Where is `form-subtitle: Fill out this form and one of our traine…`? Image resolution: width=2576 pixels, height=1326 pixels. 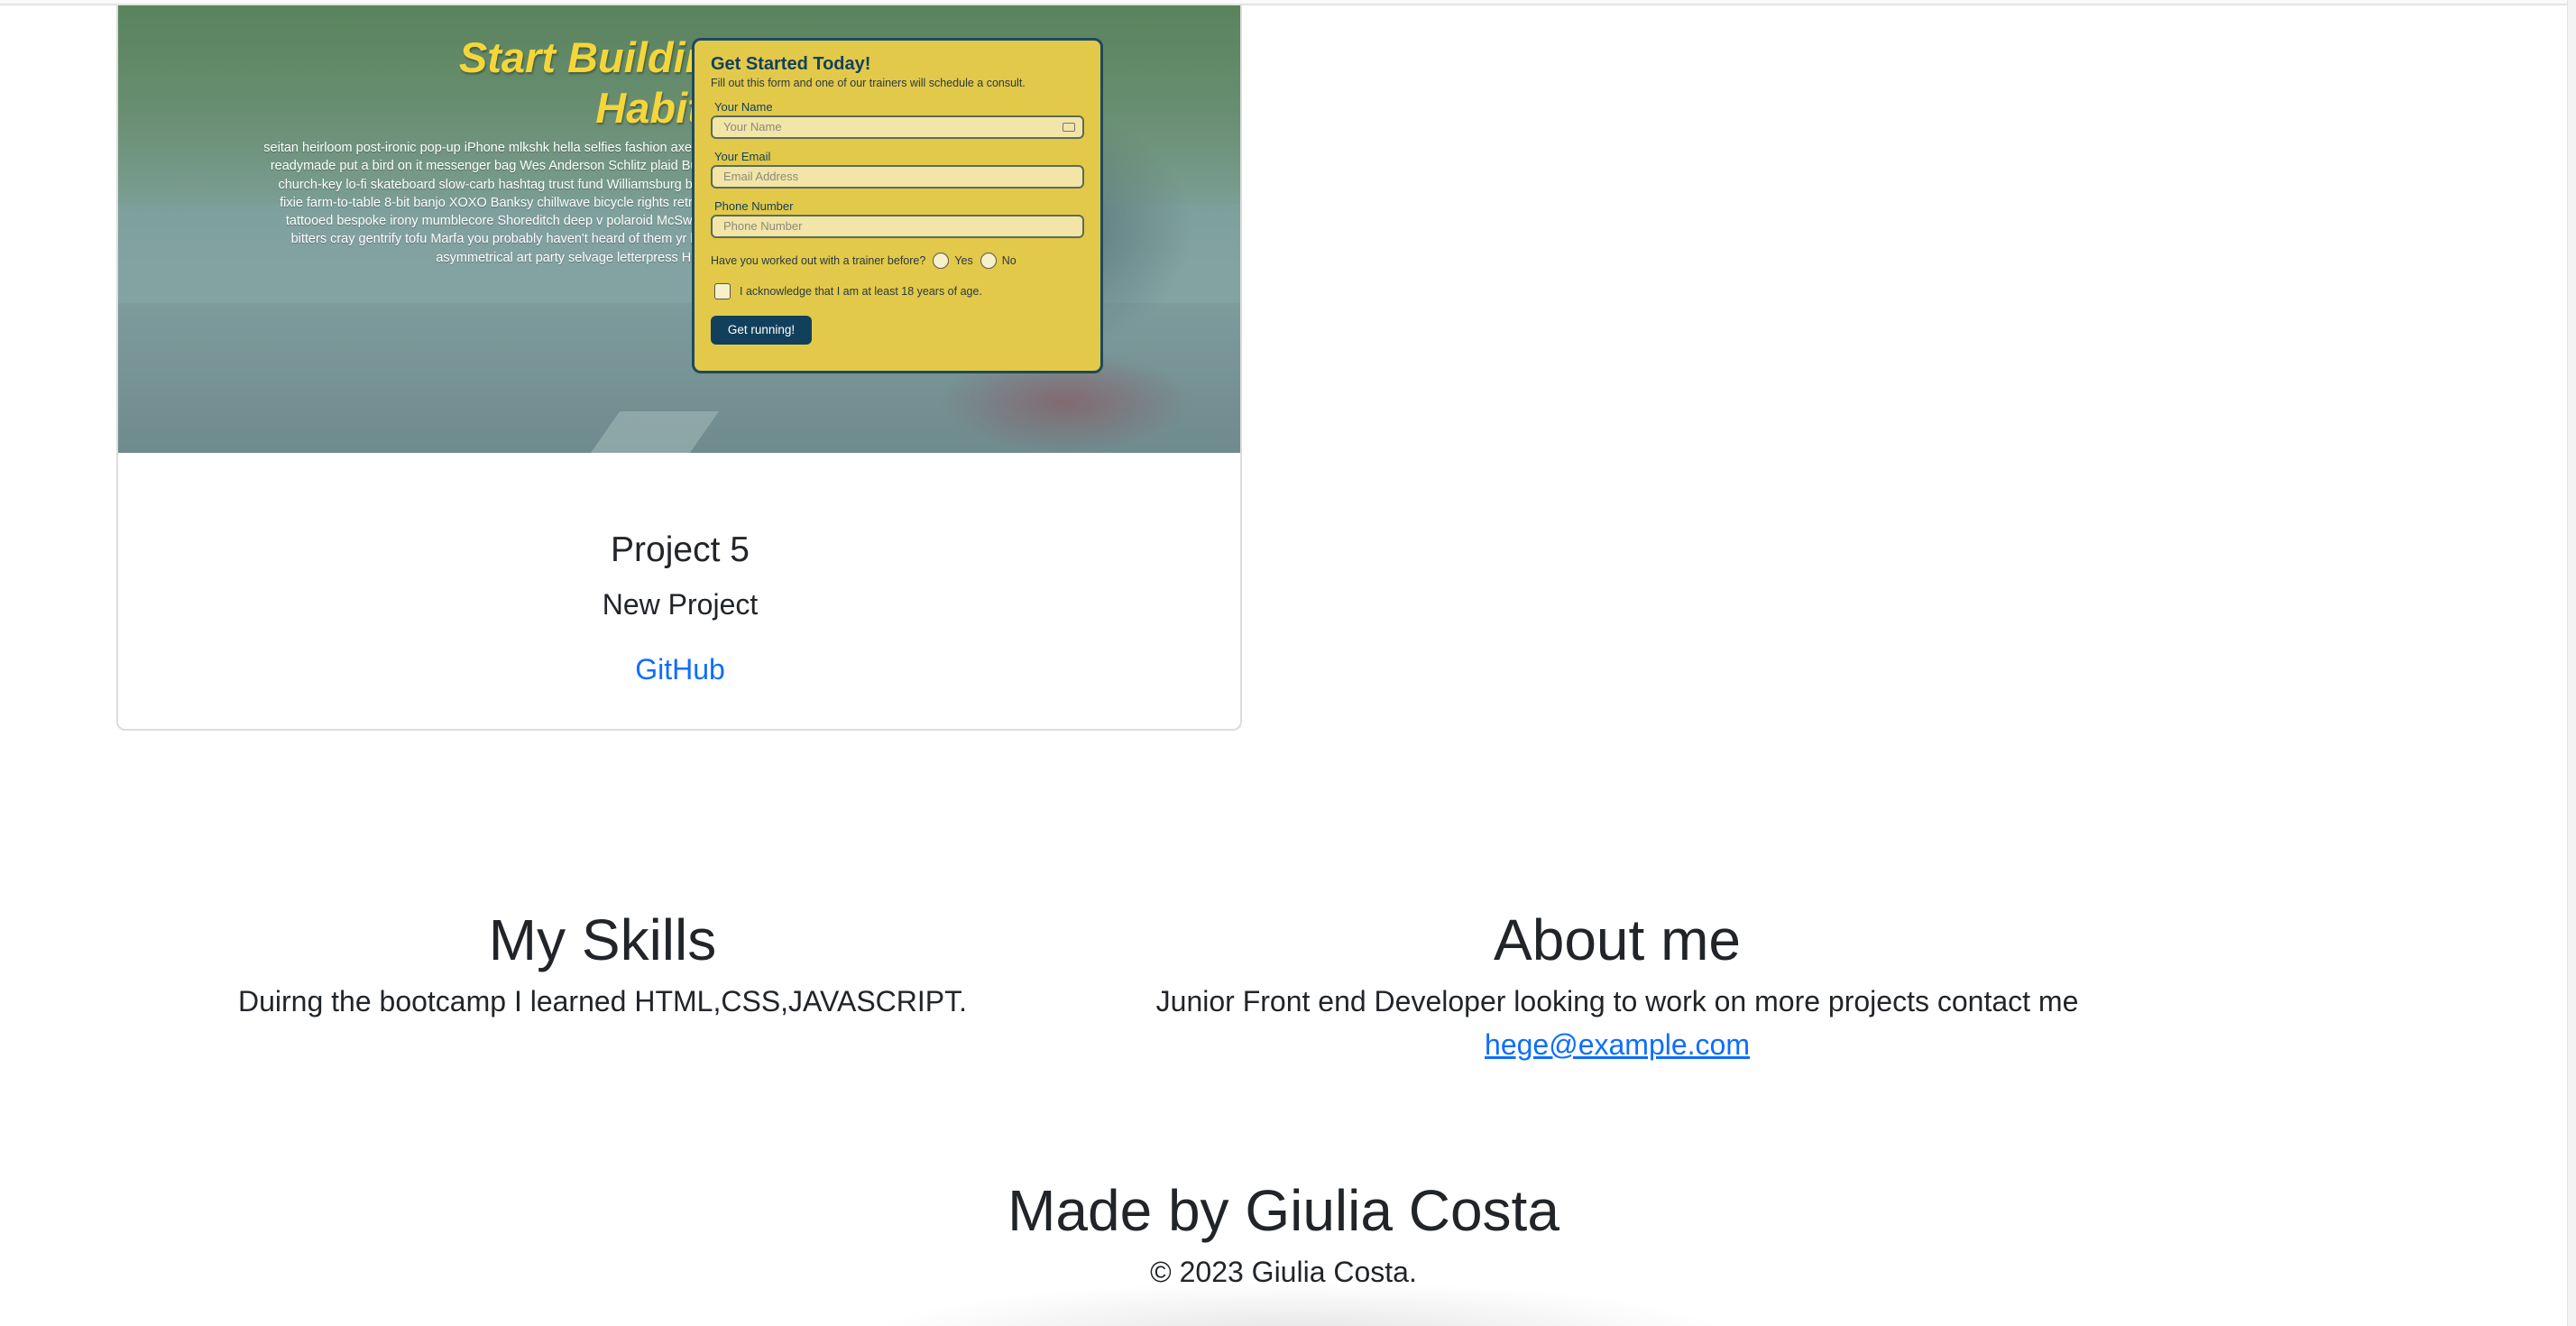
form-subtitle: Fill out this form and one of our traine… is located at coordinates (868, 83).